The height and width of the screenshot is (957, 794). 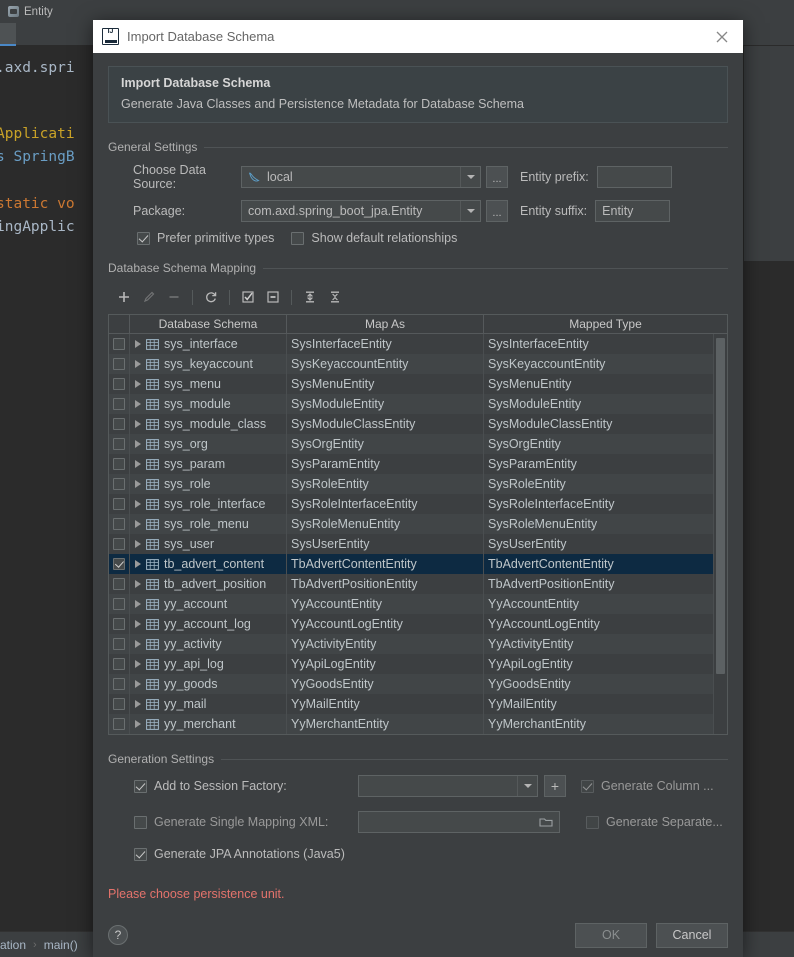 What do you see at coordinates (13, 945) in the screenshot?
I see `breadcrumb-item-0: ation` at bounding box center [13, 945].